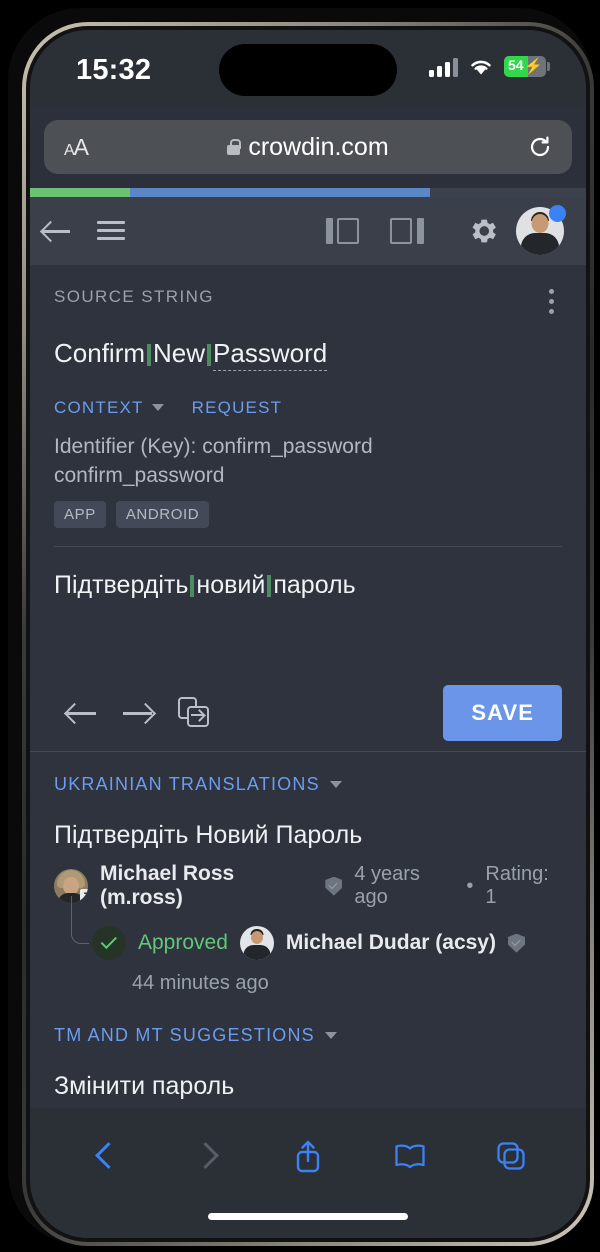 The image size is (600, 1252). What do you see at coordinates (80, 192) in the screenshot?
I see `progress-translated` at bounding box center [80, 192].